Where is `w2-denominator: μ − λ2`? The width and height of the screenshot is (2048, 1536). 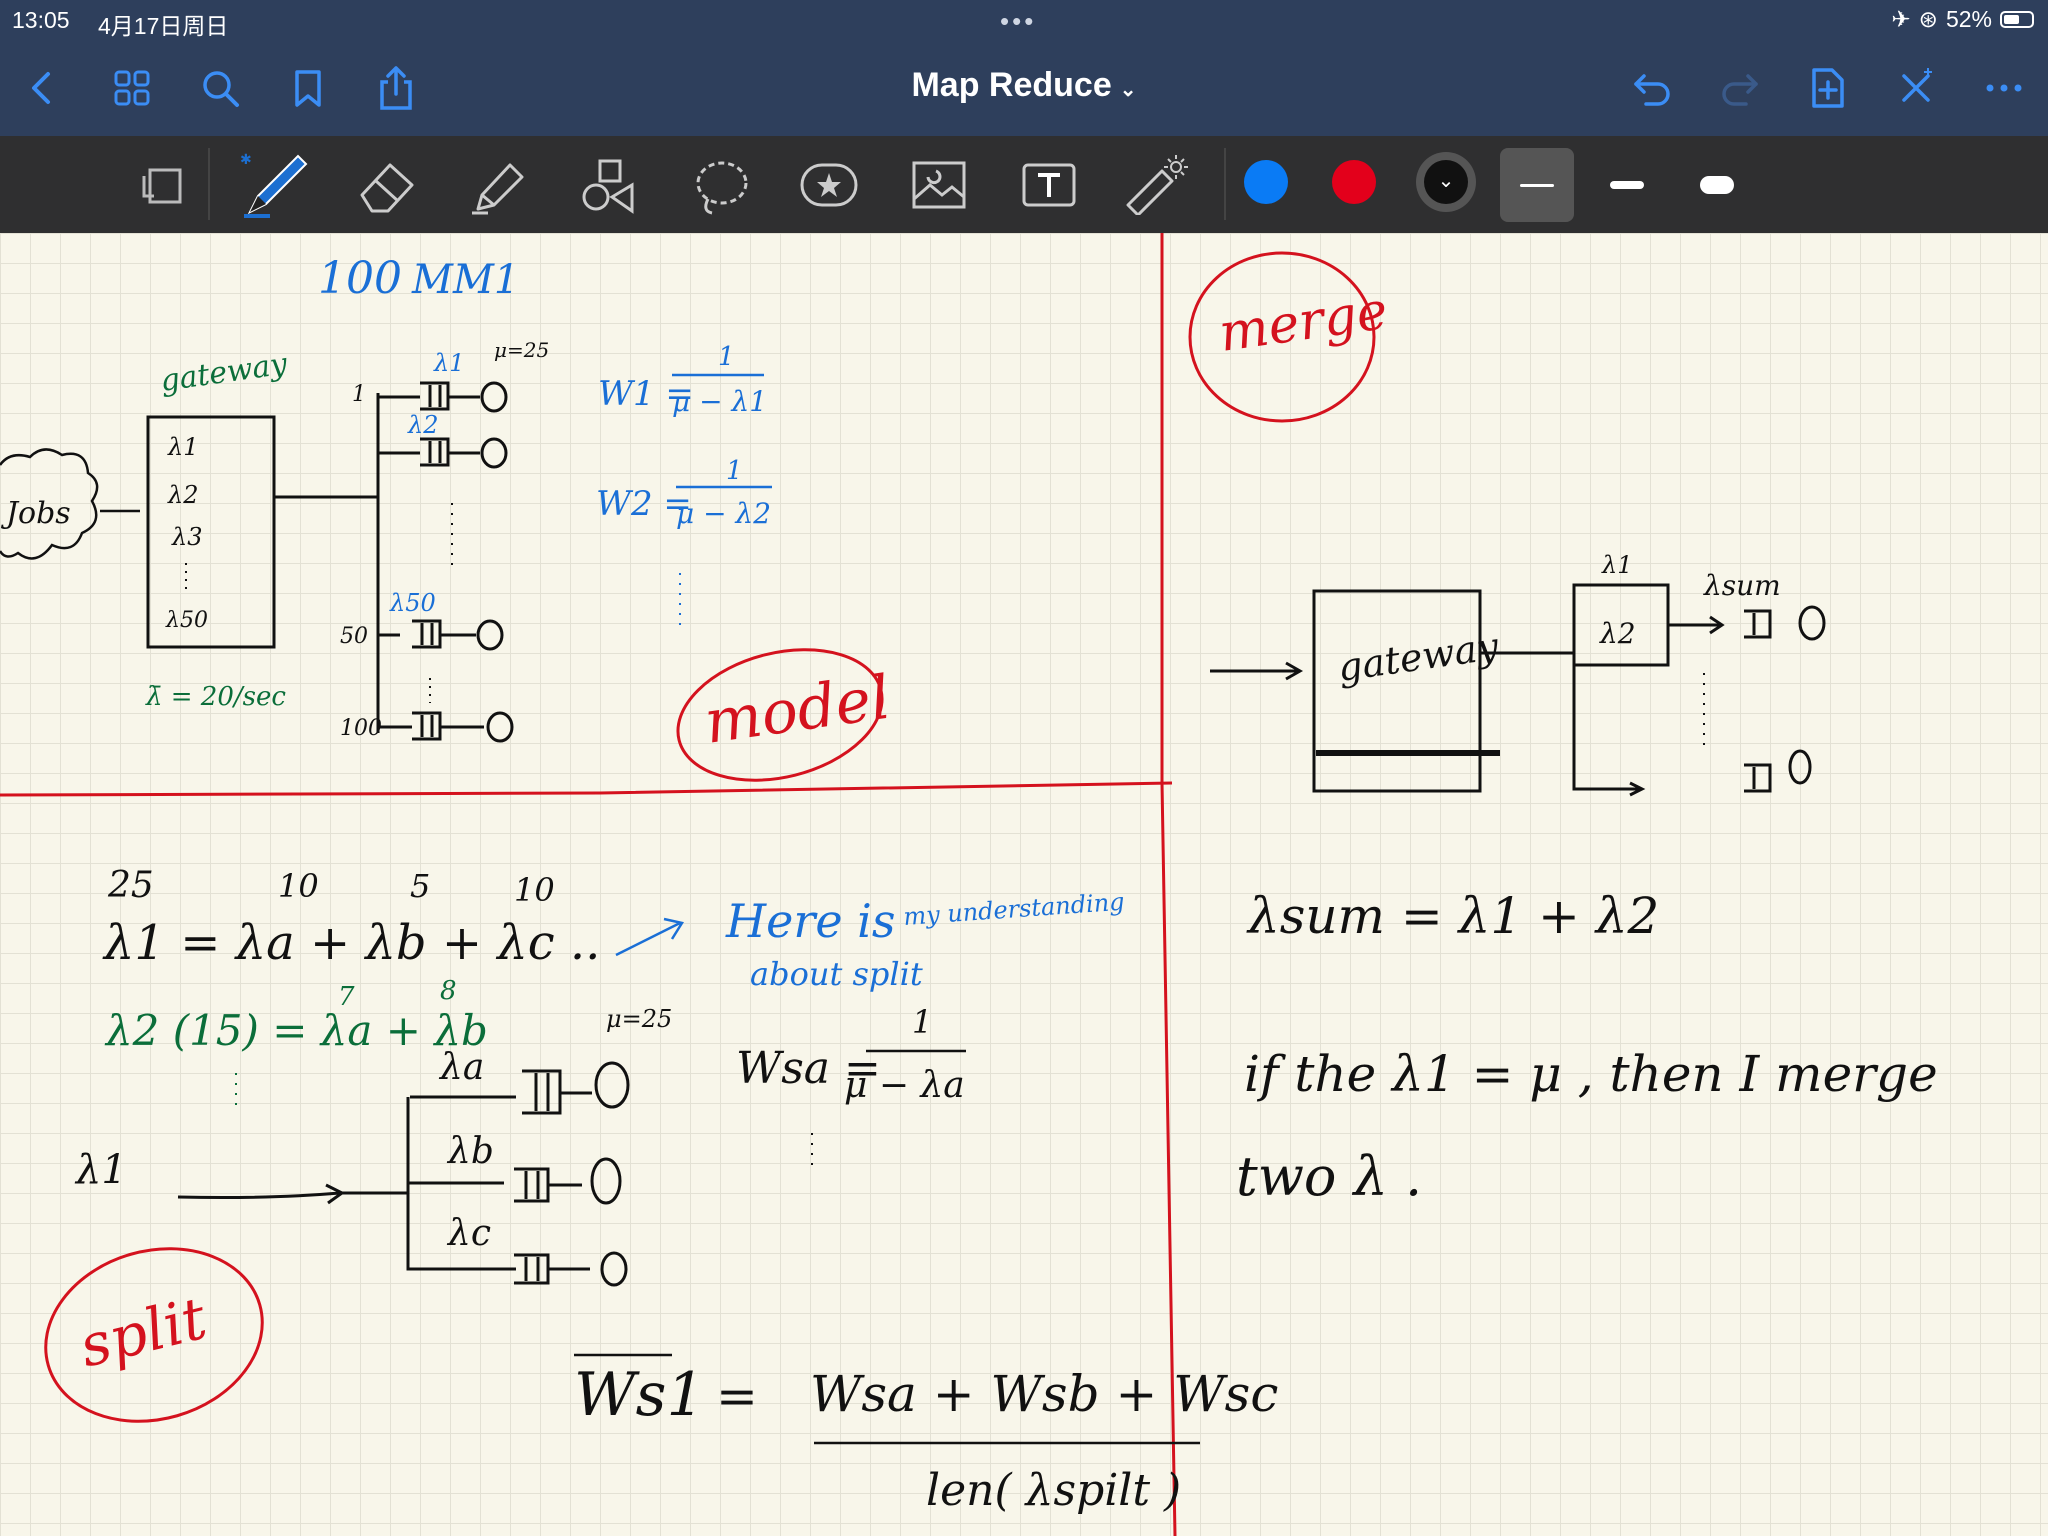
w2-denominator: μ − λ2 is located at coordinates (723, 513).